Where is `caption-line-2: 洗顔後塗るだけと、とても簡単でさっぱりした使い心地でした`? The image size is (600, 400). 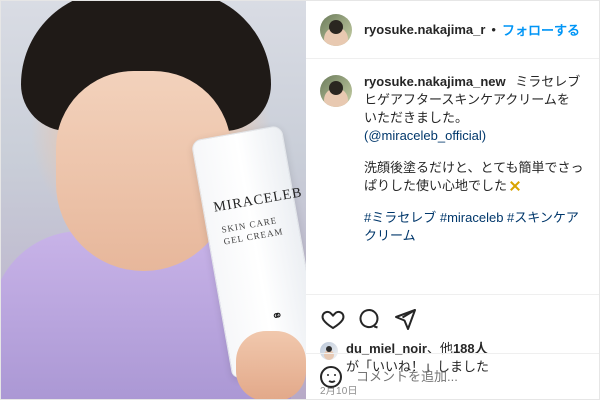
caption-line-2: 洗顔後塗るだけと、とても簡単でさっぱりした使い心地でした is located at coordinates (474, 176).